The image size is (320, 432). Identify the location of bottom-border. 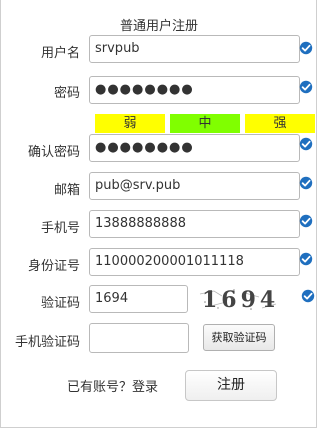
(158, 427).